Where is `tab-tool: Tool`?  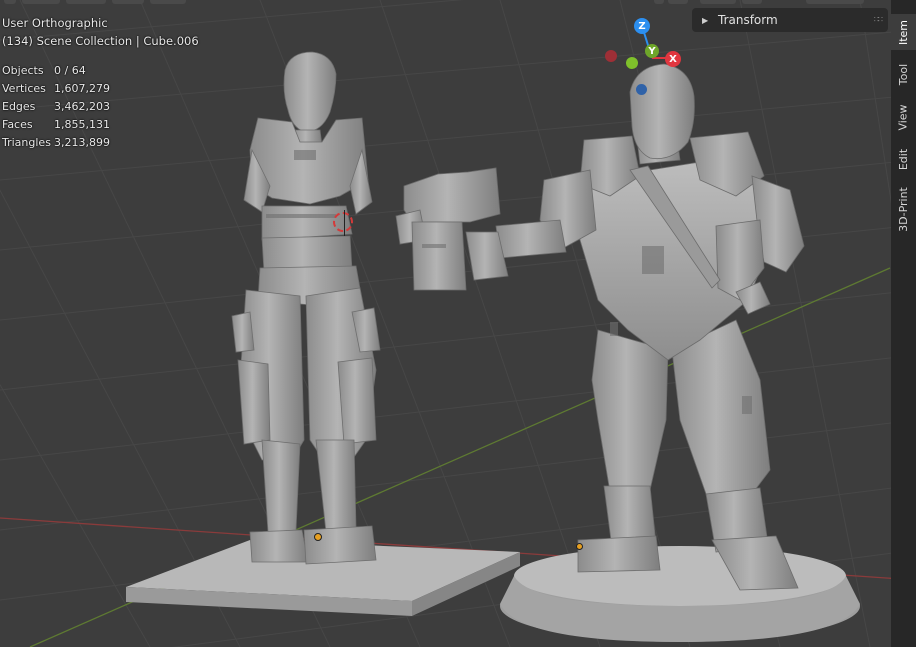
tab-tool: Tool is located at coordinates (903, 74).